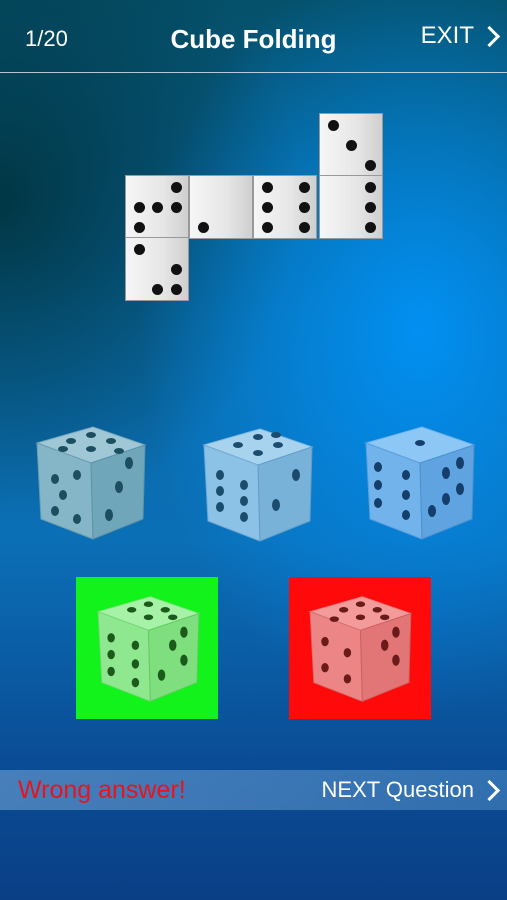  I want to click on net-face-3-bottom, so click(157, 269).